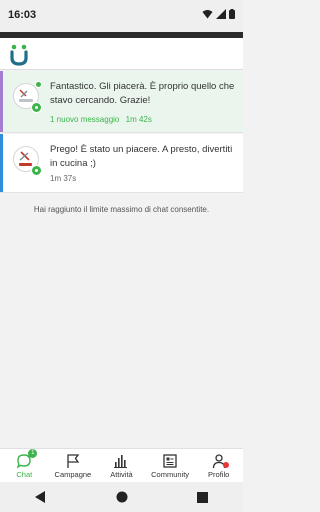  Describe the element at coordinates (73, 474) in the screenshot. I see `nav-label: Campagne` at that location.